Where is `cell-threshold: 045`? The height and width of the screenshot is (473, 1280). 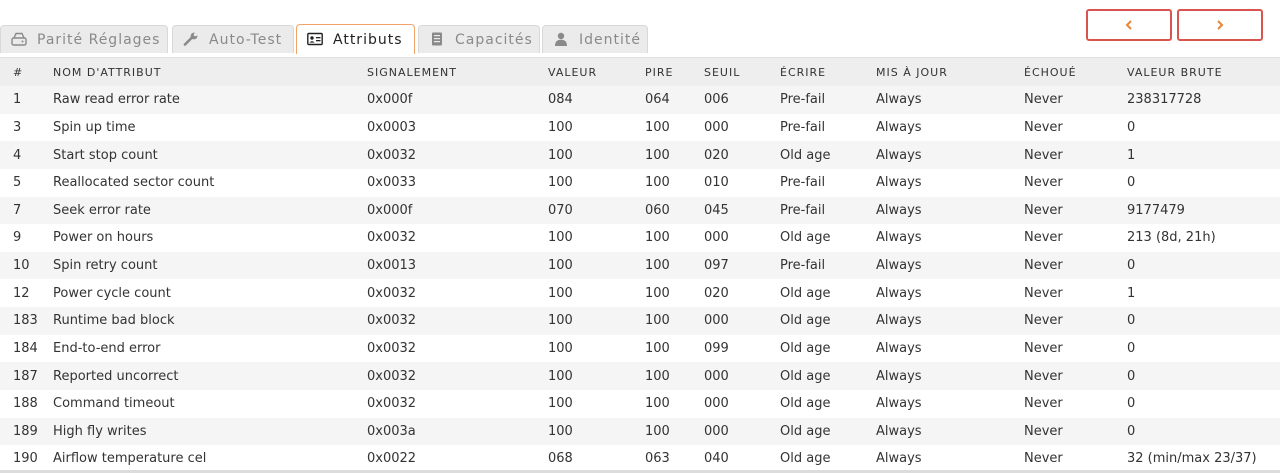
cell-threshold: 045 is located at coordinates (729, 210).